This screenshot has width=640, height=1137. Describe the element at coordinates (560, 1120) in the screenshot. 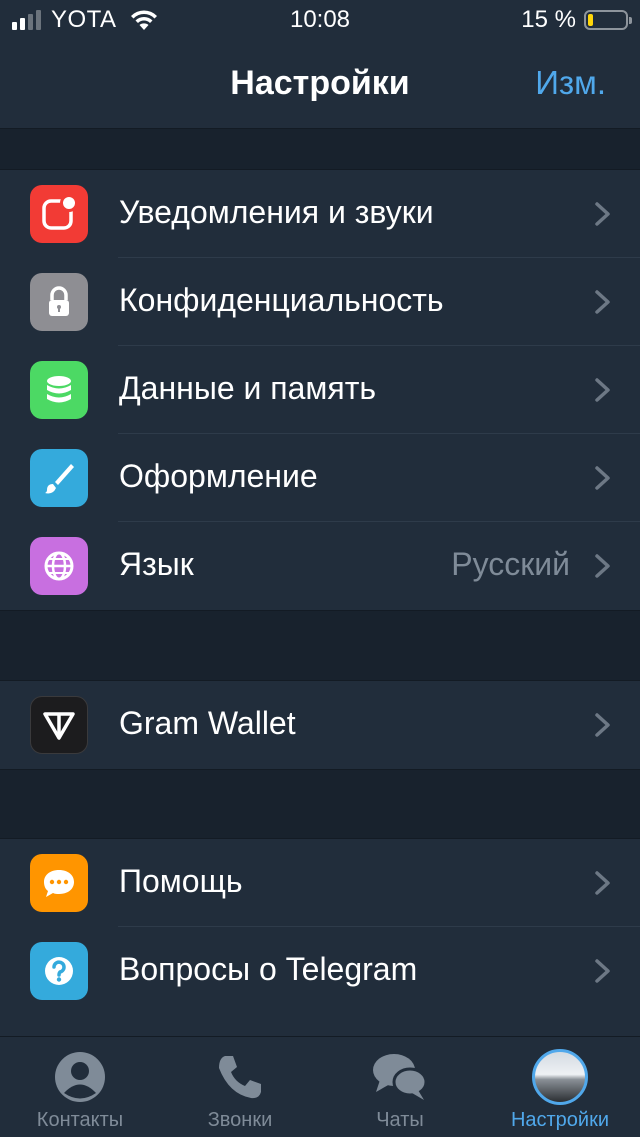

I see `tab-label: Настройки` at that location.